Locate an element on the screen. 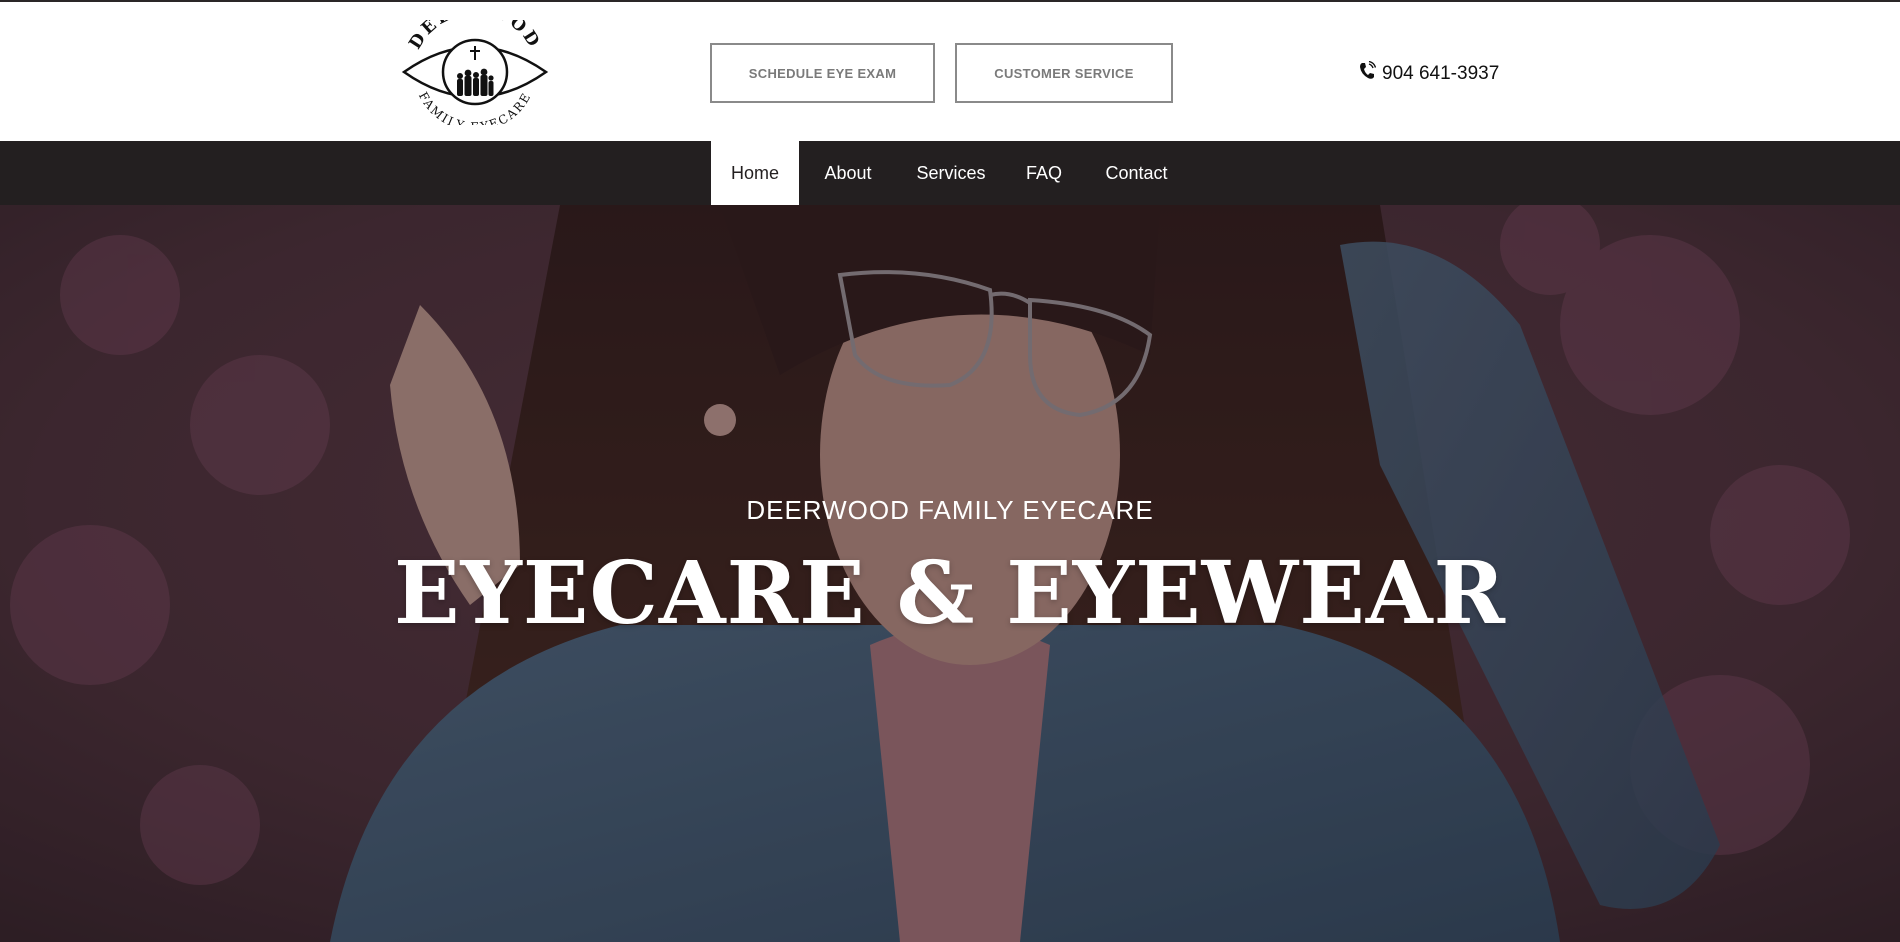 The height and width of the screenshot is (942, 1900). nav-item-home: Home is located at coordinates (755, 173).